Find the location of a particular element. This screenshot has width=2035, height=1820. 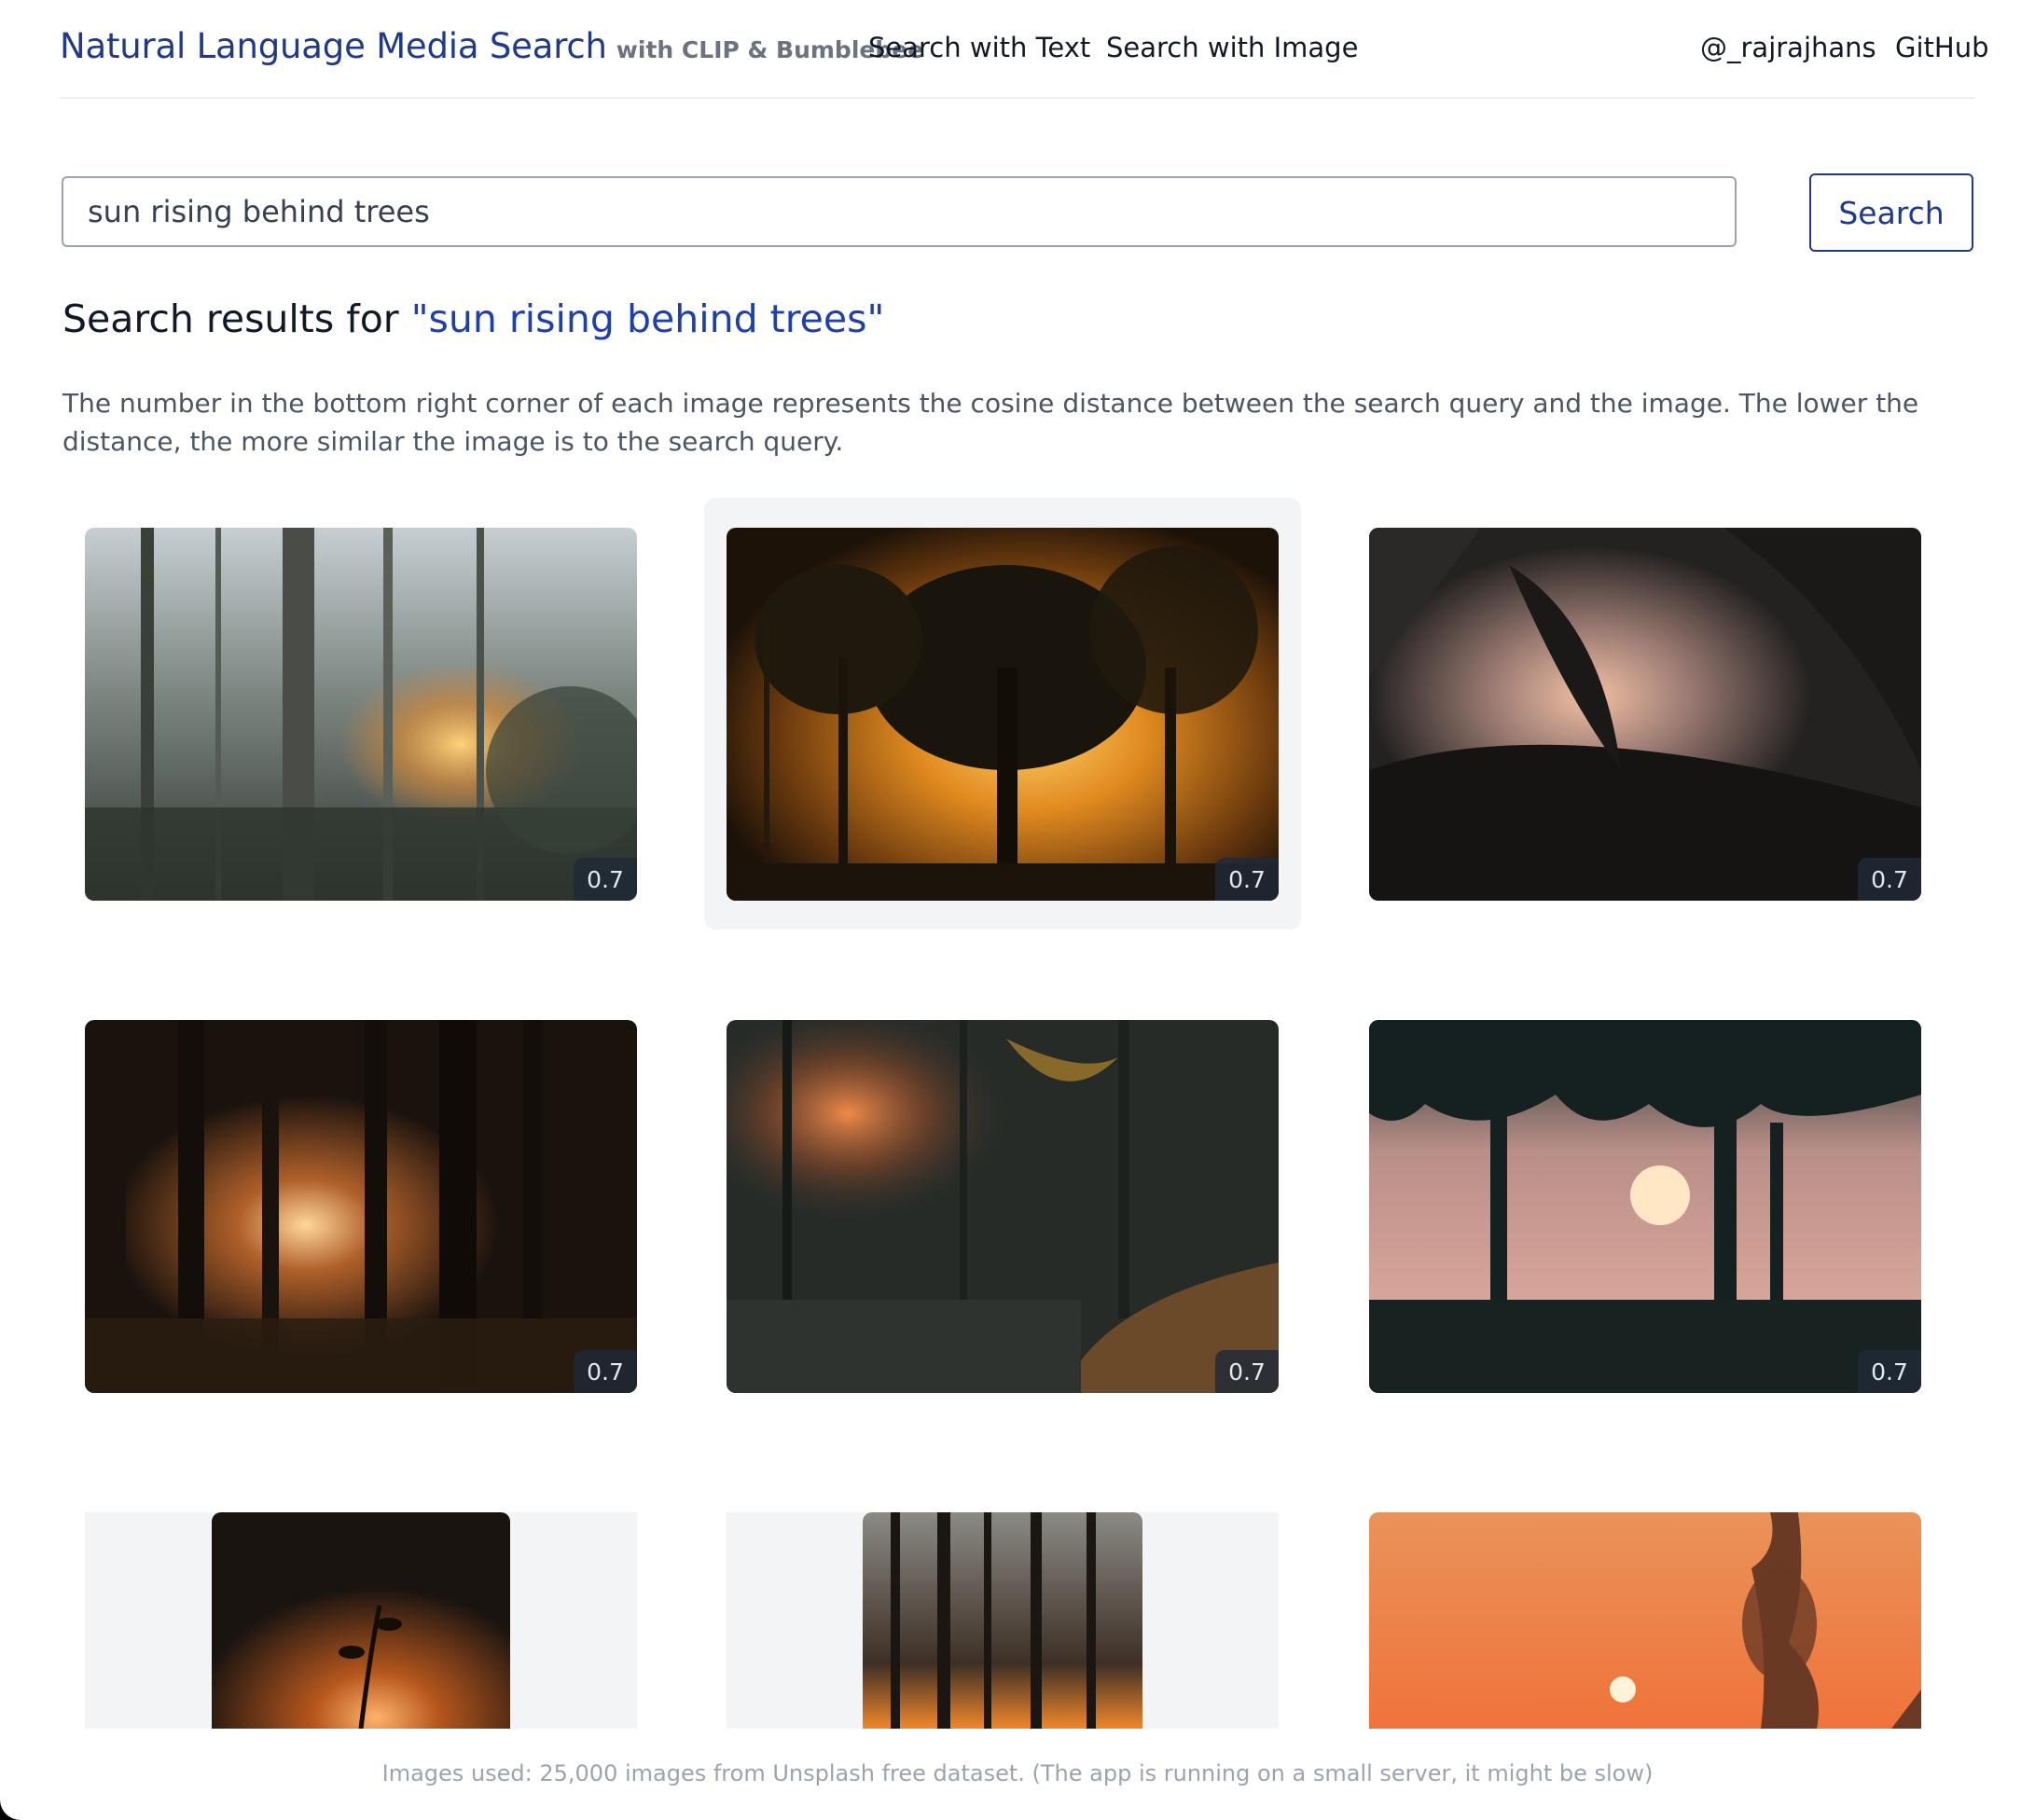

tall-pines-photo is located at coordinates (1002, 1620).